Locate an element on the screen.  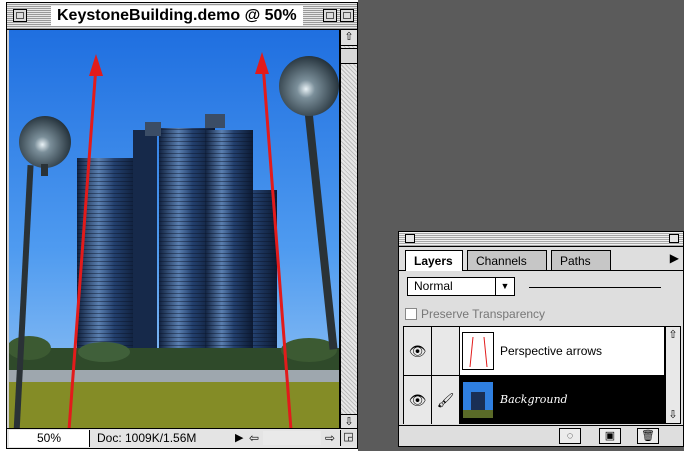
palette-tabs: Layers Channels Paths is located at coordinates (536, 260).